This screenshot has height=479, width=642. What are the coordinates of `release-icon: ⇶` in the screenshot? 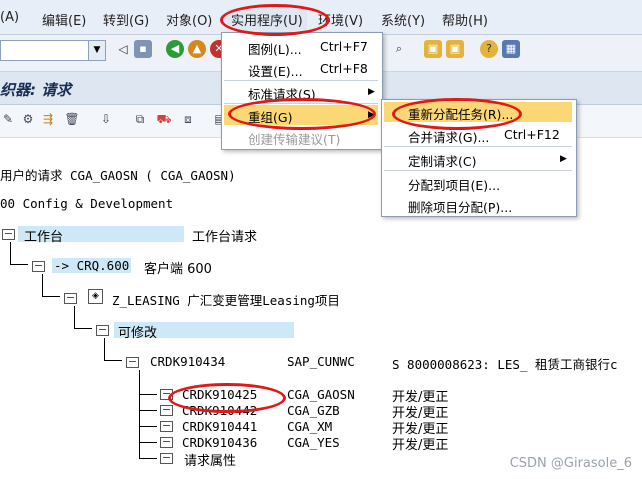 It's located at (48, 119).